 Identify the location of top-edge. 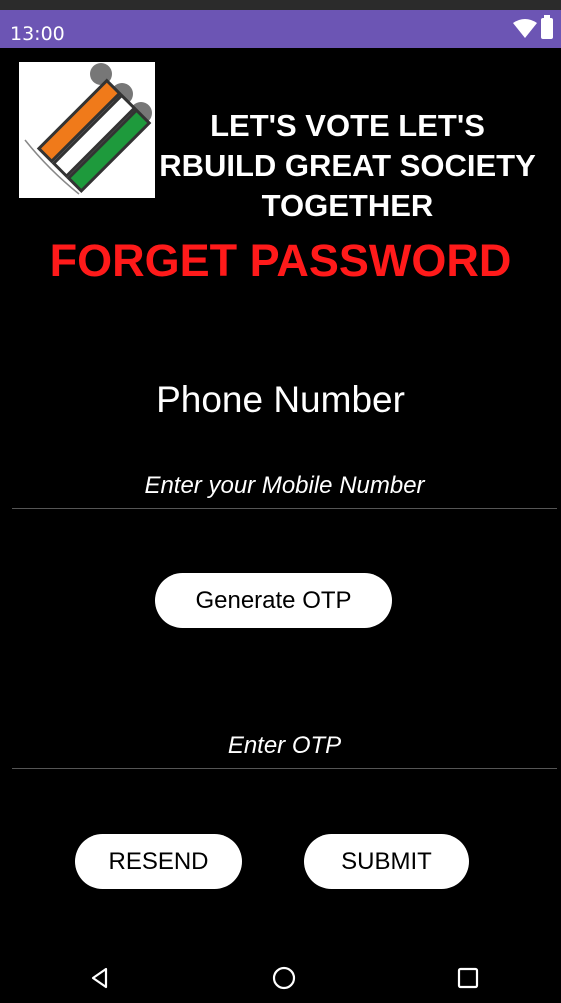
(280, 5).